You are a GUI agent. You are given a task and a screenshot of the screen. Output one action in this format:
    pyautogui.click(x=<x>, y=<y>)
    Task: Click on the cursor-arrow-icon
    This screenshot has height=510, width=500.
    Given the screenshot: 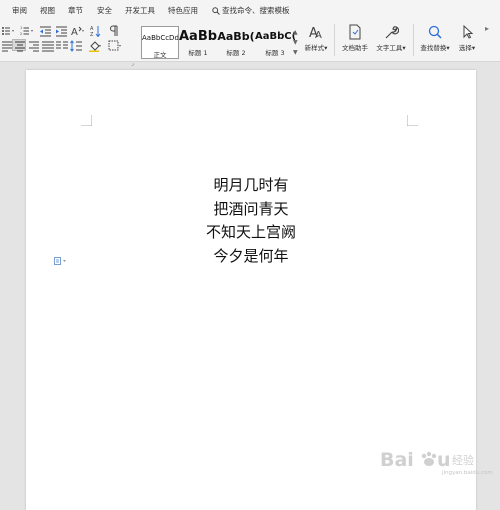 What is the action you would take?
    pyautogui.click(x=468, y=31)
    